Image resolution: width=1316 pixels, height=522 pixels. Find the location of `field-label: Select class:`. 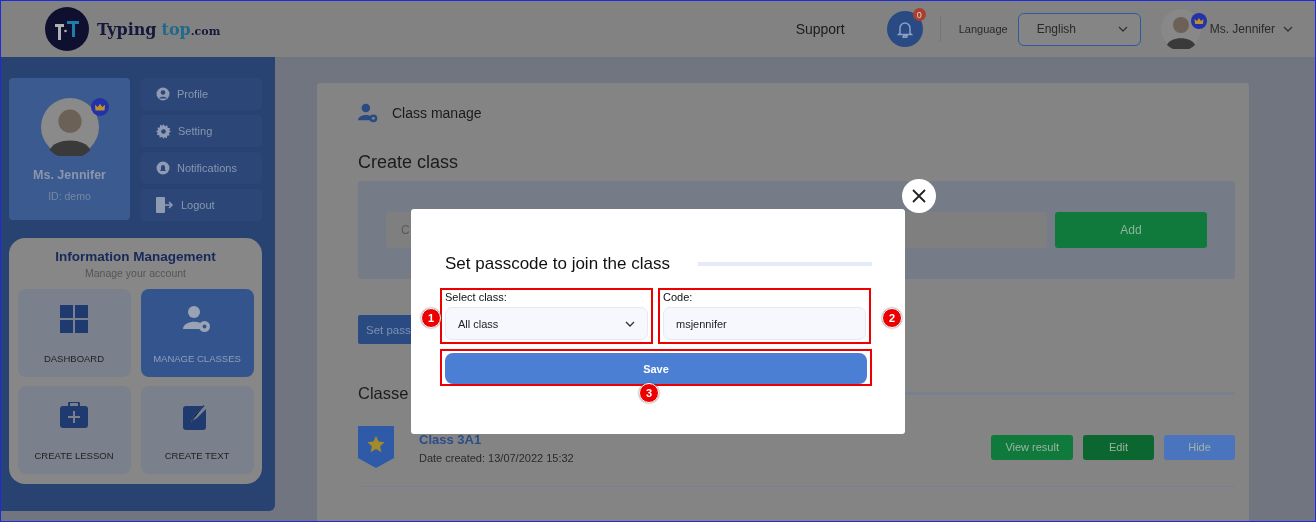

field-label: Select class: is located at coordinates (476, 297).